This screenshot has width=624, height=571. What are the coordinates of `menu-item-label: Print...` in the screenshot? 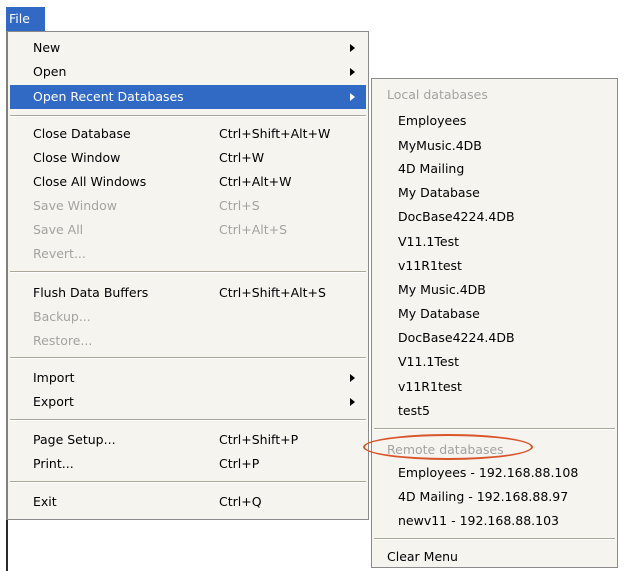 It's located at (53, 463).